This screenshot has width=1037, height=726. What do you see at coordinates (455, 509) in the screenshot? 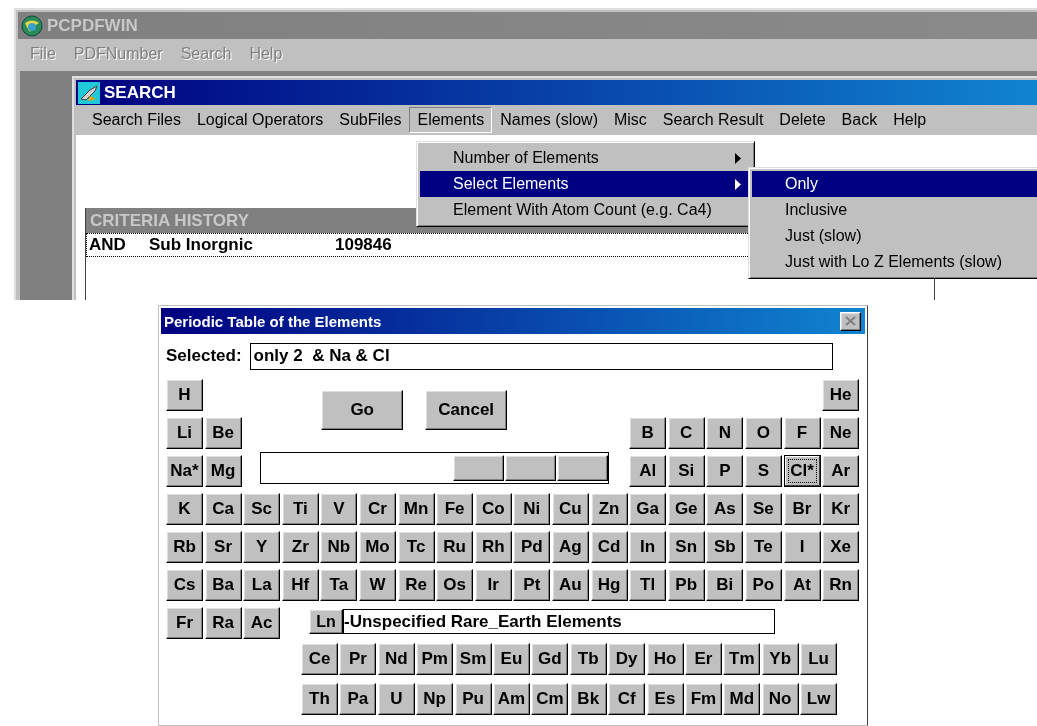
I see `element-button: Fe` at bounding box center [455, 509].